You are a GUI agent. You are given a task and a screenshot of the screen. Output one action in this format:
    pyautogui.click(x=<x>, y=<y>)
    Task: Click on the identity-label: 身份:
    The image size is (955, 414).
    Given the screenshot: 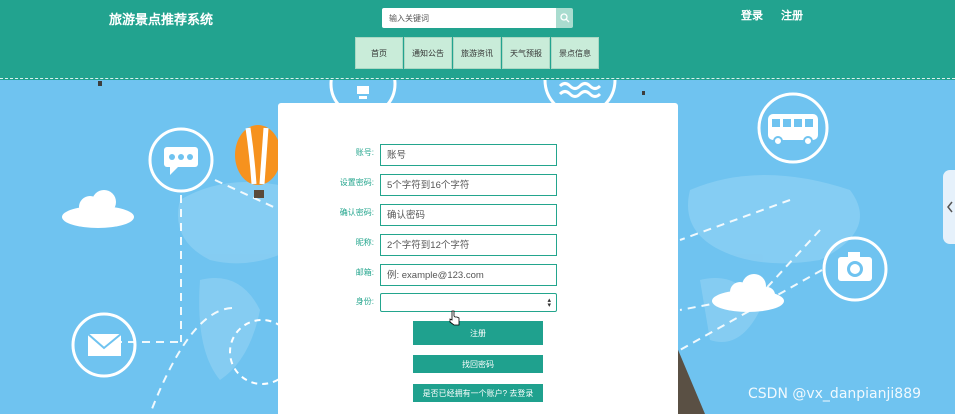 What is the action you would take?
    pyautogui.click(x=364, y=301)
    